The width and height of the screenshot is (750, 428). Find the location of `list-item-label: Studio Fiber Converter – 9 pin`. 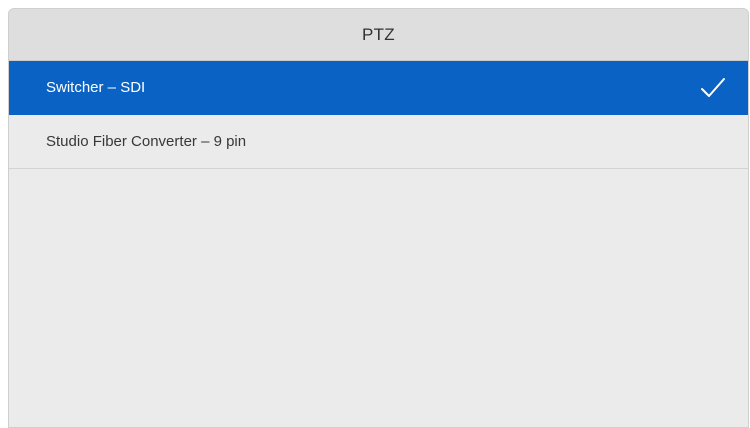

list-item-label: Studio Fiber Converter – 9 pin is located at coordinates (146, 141).